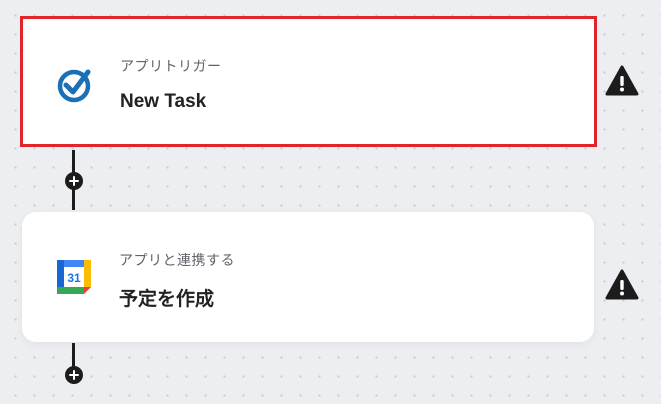 The width and height of the screenshot is (661, 404). What do you see at coordinates (75, 85) in the screenshot?
I see `task-checkbox-icon` at bounding box center [75, 85].